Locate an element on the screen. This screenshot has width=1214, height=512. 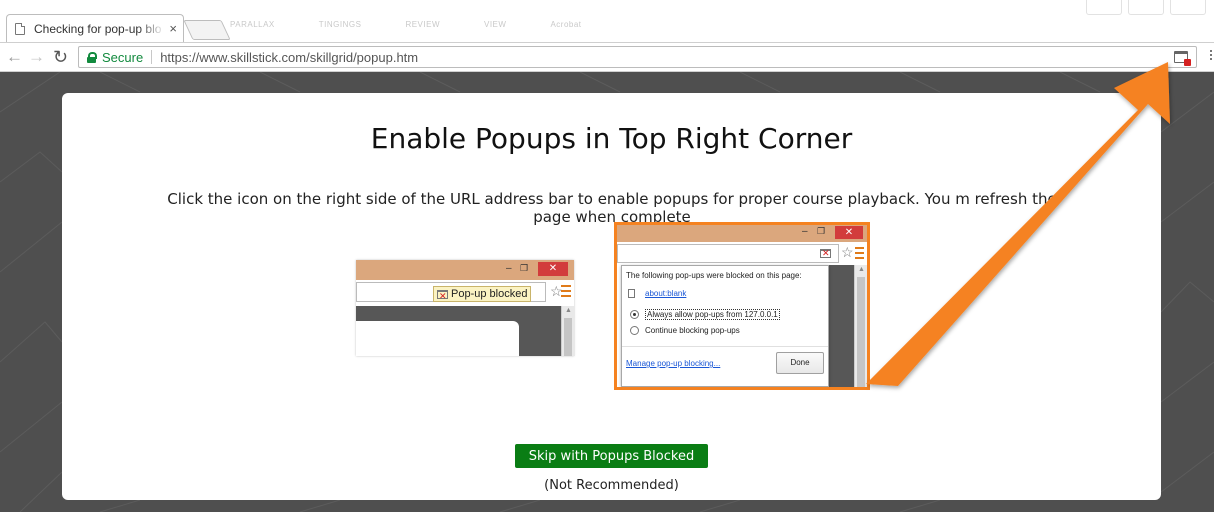
page-title: Enable Popups in Top Right Corner is located at coordinates (611, 138).